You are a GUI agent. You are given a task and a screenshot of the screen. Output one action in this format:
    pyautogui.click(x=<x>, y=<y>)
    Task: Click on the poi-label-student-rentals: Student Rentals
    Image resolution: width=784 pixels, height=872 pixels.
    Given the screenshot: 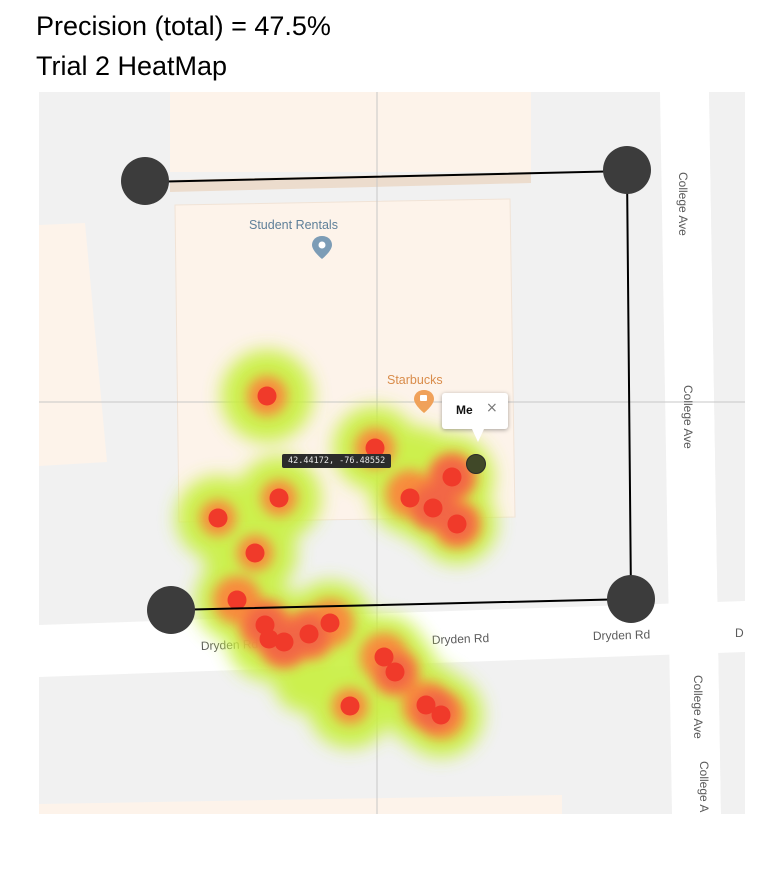 What is the action you would take?
    pyautogui.click(x=293, y=225)
    